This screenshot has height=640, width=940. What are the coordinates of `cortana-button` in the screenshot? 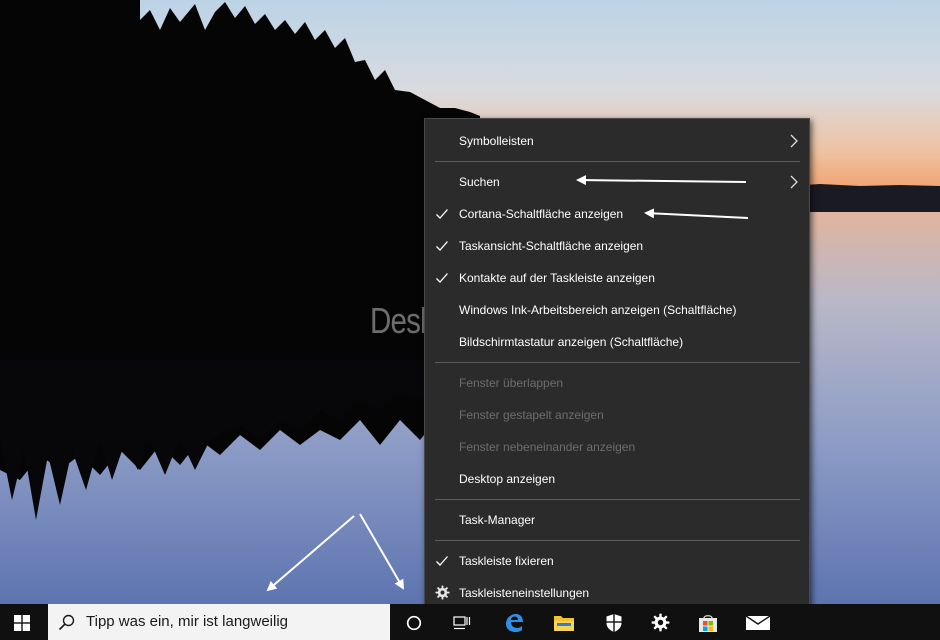 It's located at (414, 622).